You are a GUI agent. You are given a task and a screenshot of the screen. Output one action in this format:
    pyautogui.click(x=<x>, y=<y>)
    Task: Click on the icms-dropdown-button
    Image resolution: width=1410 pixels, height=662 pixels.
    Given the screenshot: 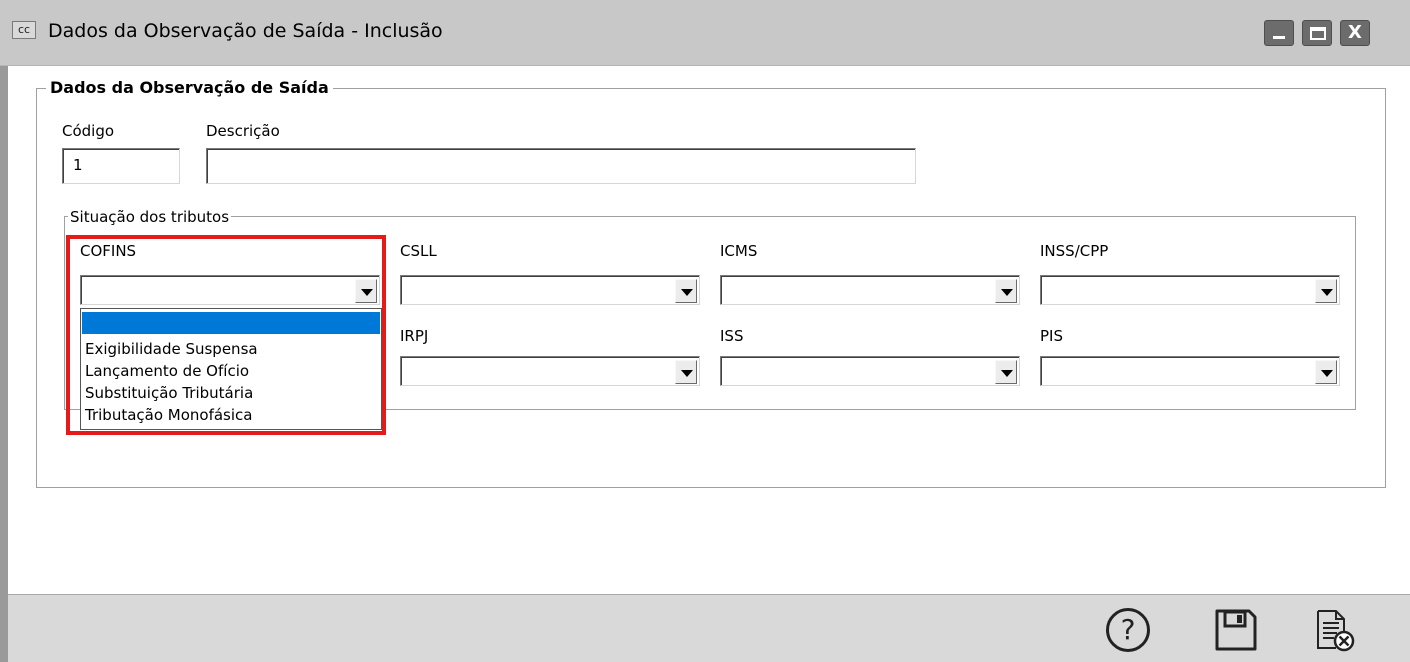 What is the action you would take?
    pyautogui.click(x=1006, y=291)
    